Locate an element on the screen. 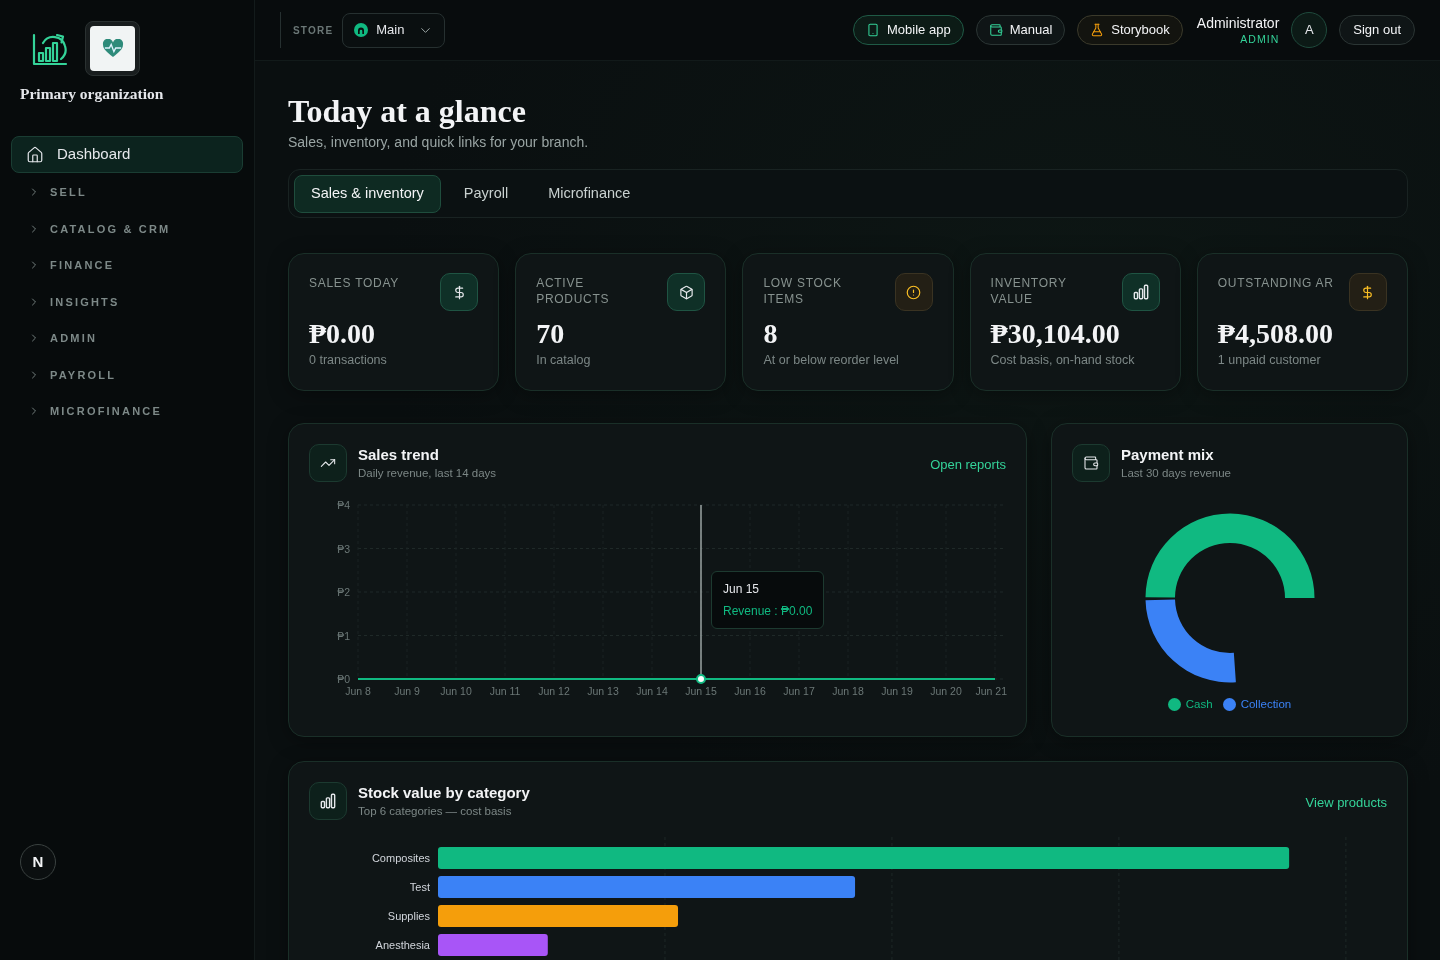 This screenshot has width=1440, height=960. store-label: STORE is located at coordinates (313, 30).